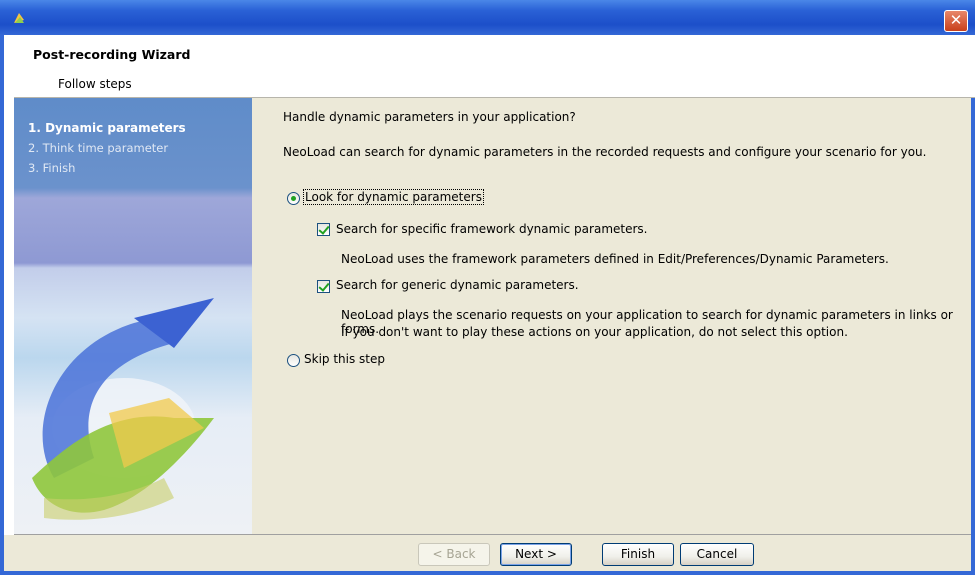 Image resolution: width=975 pixels, height=575 pixels. I want to click on generic-parameters-label: Search for generic dynamic parameters., so click(457, 285).